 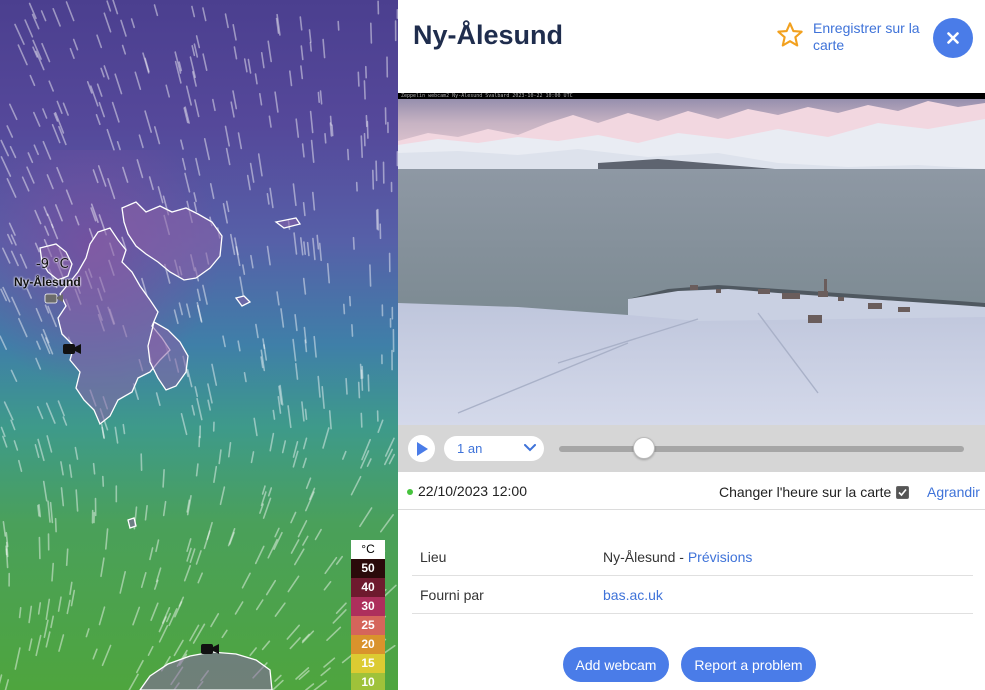 What do you see at coordinates (47, 282) in the screenshot?
I see `map-place-label: Ny-Ålesund` at bounding box center [47, 282].